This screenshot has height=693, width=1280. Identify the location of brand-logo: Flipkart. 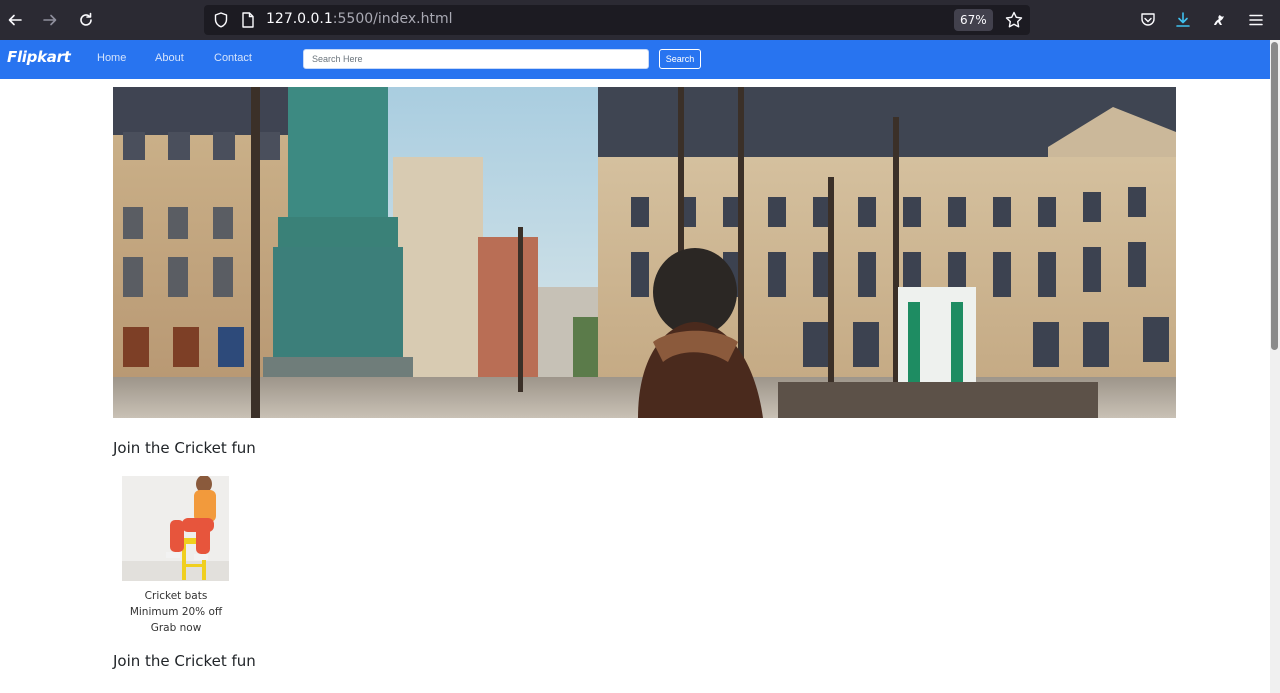
(39, 57).